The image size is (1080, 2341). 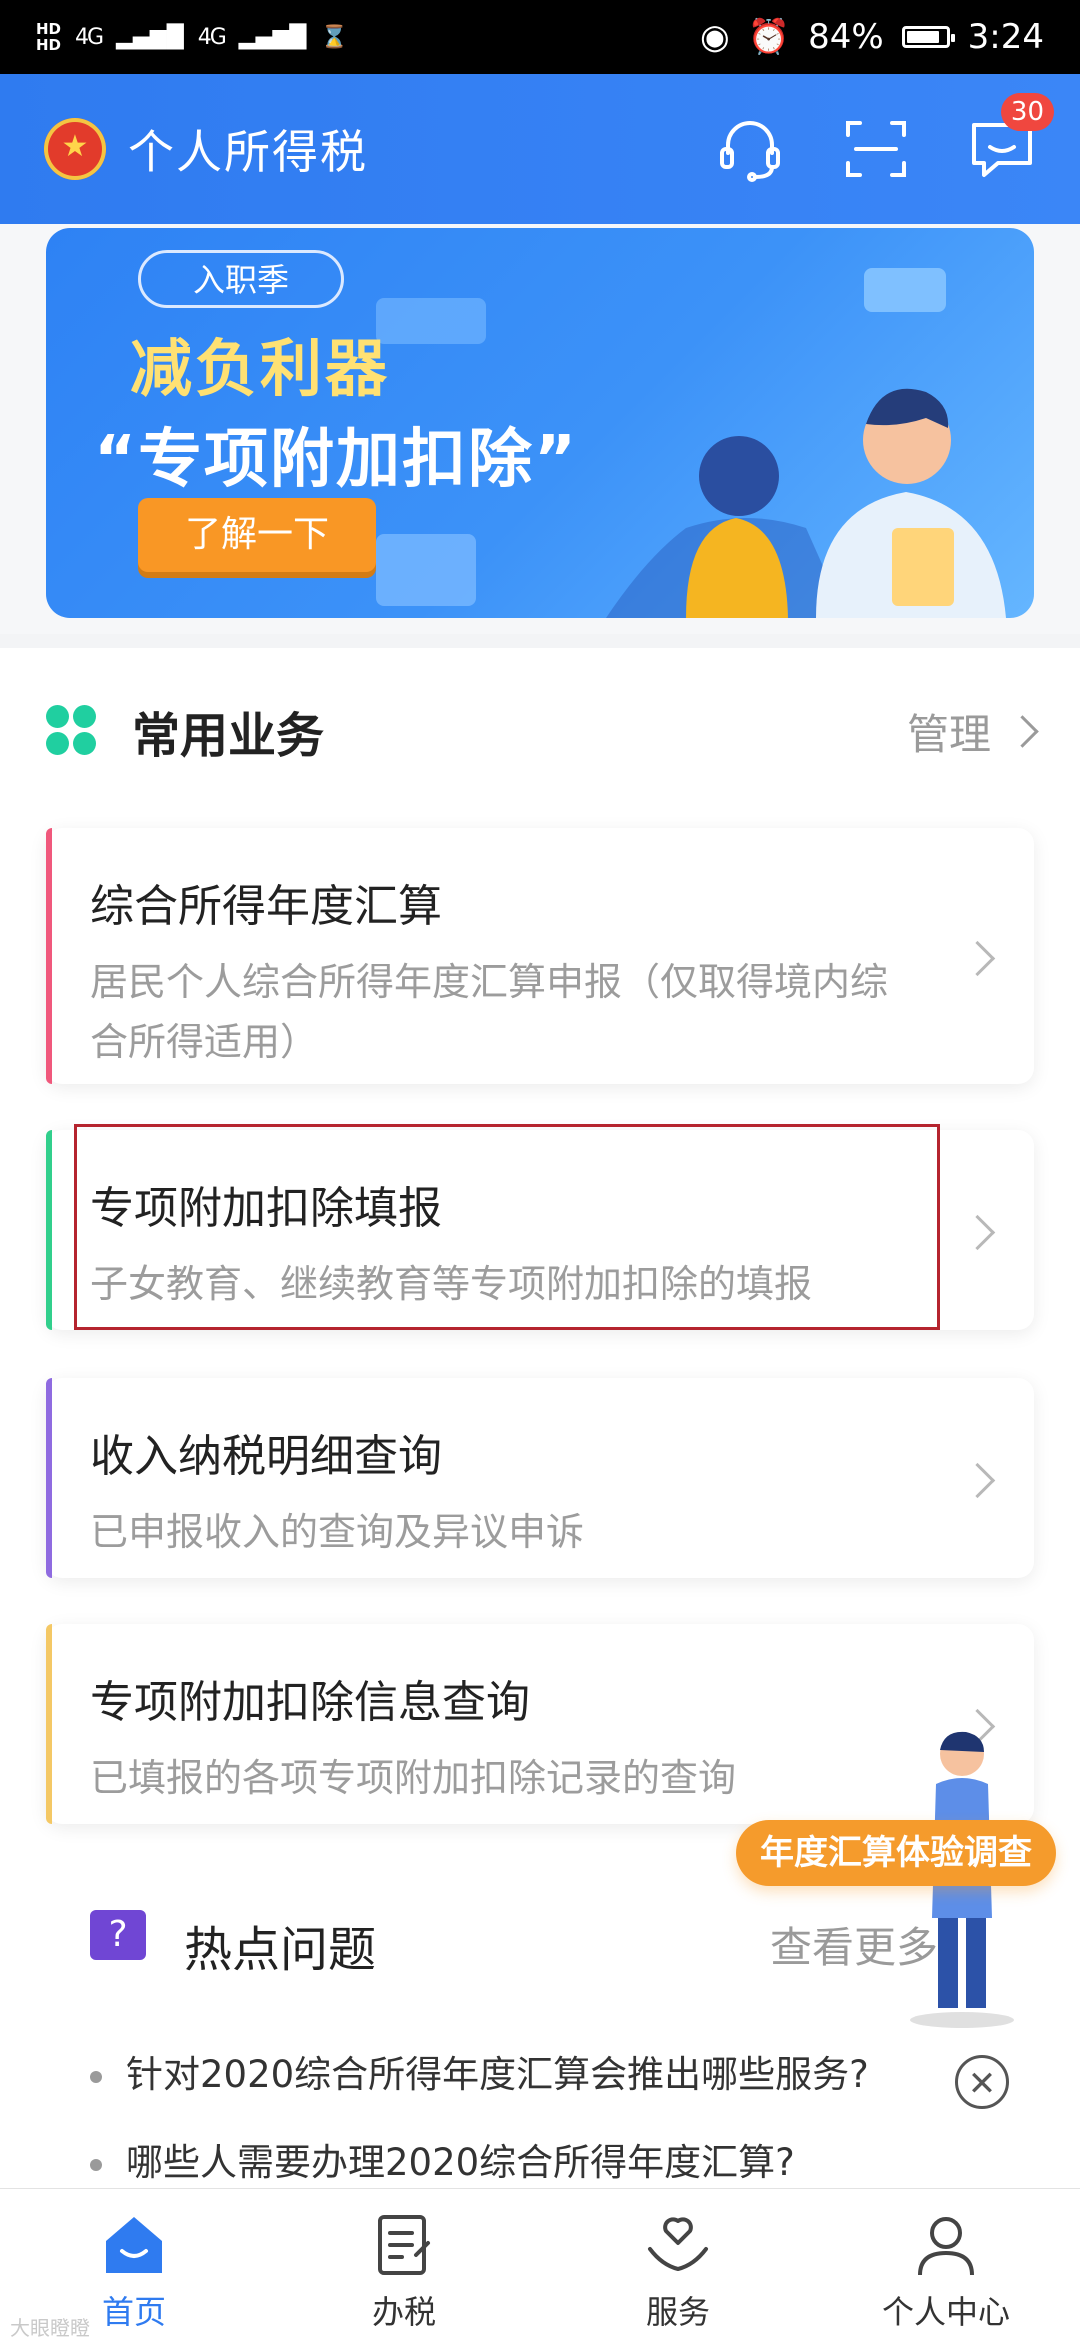 I want to click on service-card-income-query: 收入纳税明细查询 已申报收入的查询及异议申诉, so click(x=540, y=1478).